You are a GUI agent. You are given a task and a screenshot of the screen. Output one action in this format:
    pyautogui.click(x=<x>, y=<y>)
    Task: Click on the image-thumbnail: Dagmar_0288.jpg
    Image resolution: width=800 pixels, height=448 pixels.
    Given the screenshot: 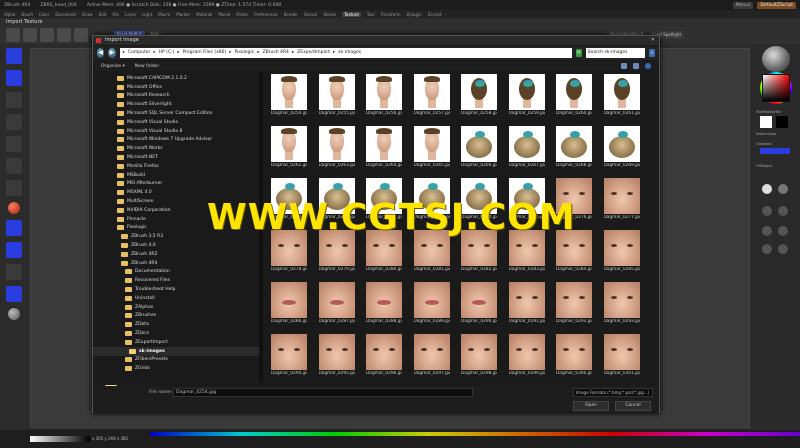 What is the action you would take?
    pyautogui.click(x=384, y=303)
    